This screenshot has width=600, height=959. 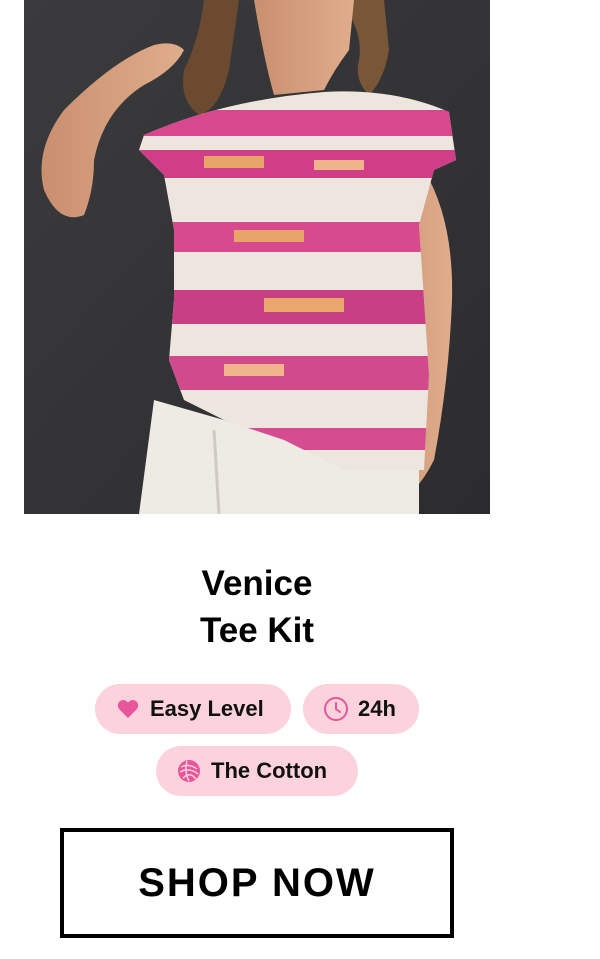 I want to click on yarn-badge-label: The Cotton, so click(x=269, y=770).